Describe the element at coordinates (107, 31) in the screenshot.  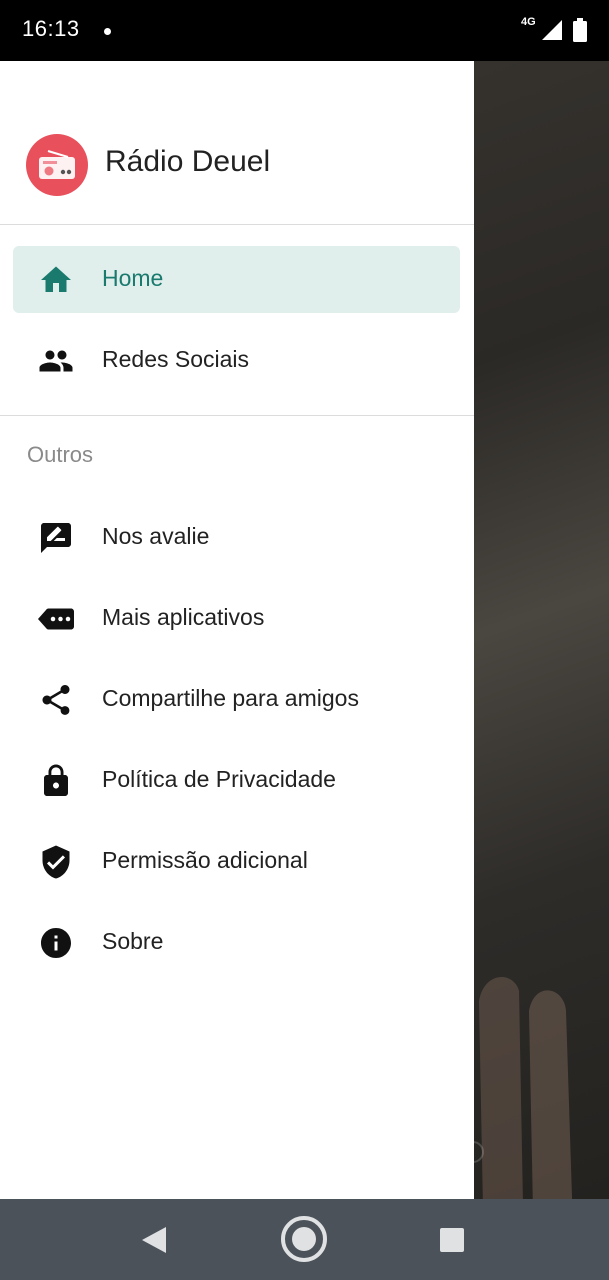
I see `notification-dot-icon` at that location.